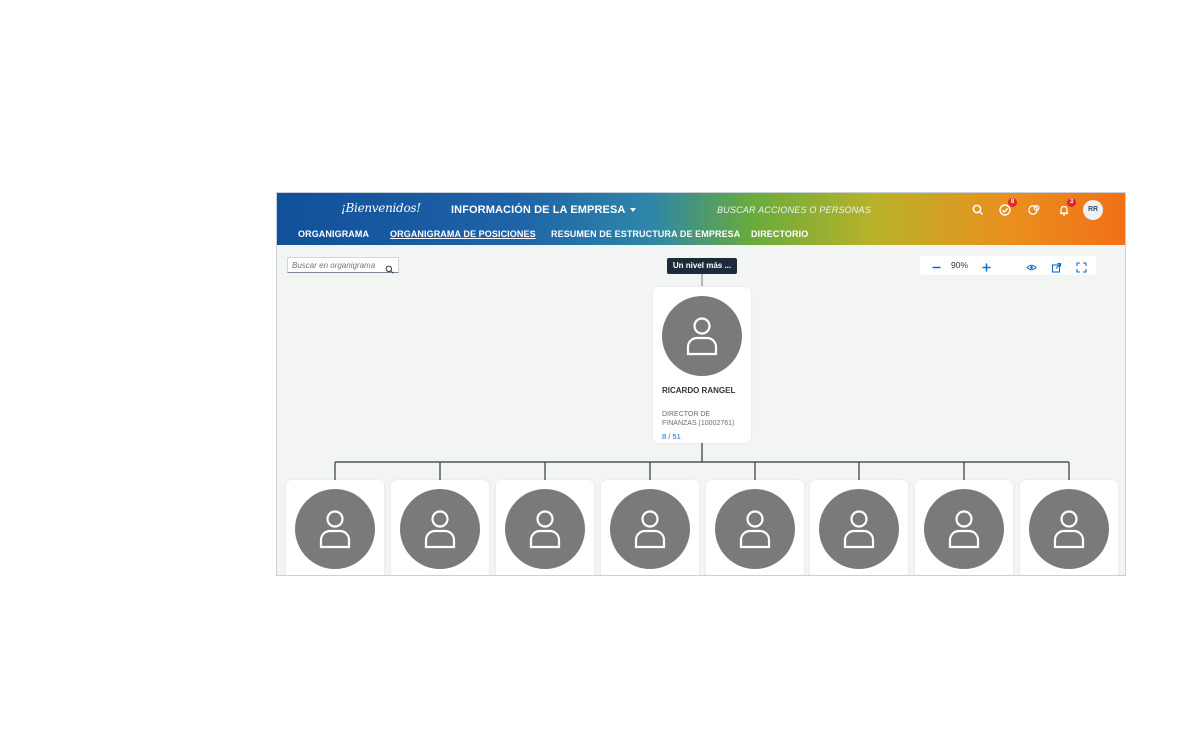  Describe the element at coordinates (671, 436) in the screenshot. I see `direct-reports-count: 8 / 51` at that location.